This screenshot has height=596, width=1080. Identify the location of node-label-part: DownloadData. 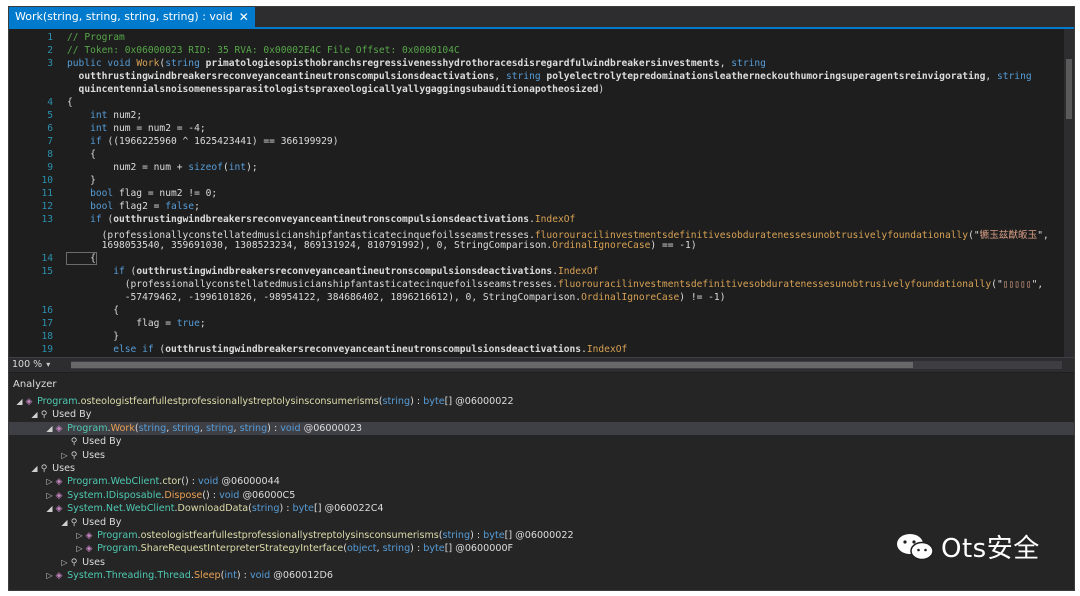
(213, 509).